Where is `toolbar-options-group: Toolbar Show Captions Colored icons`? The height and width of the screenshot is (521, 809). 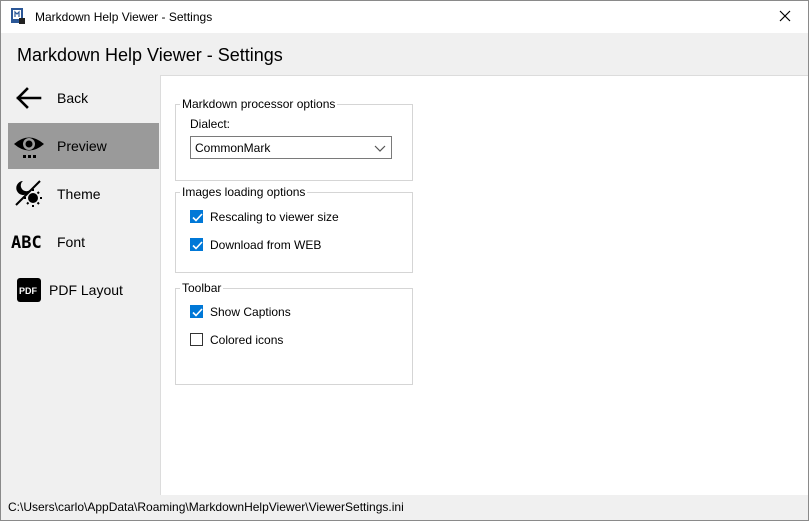
toolbar-options-group: Toolbar Show Captions Colored icons is located at coordinates (294, 333).